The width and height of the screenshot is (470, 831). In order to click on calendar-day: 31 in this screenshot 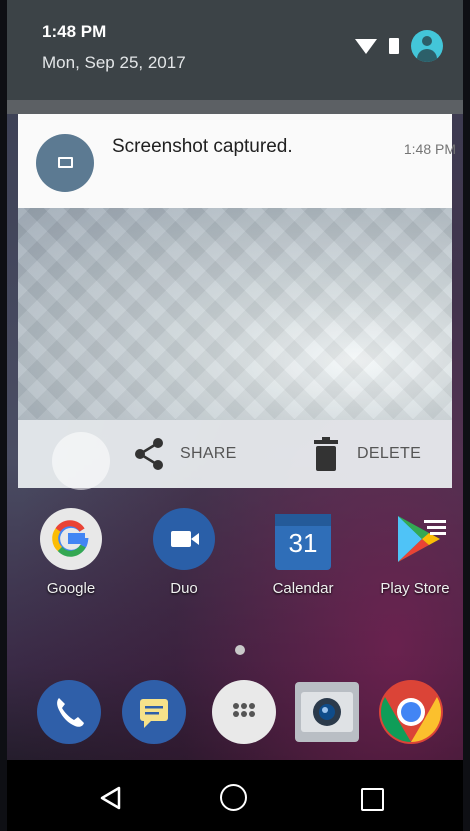, I will do `click(303, 543)`.